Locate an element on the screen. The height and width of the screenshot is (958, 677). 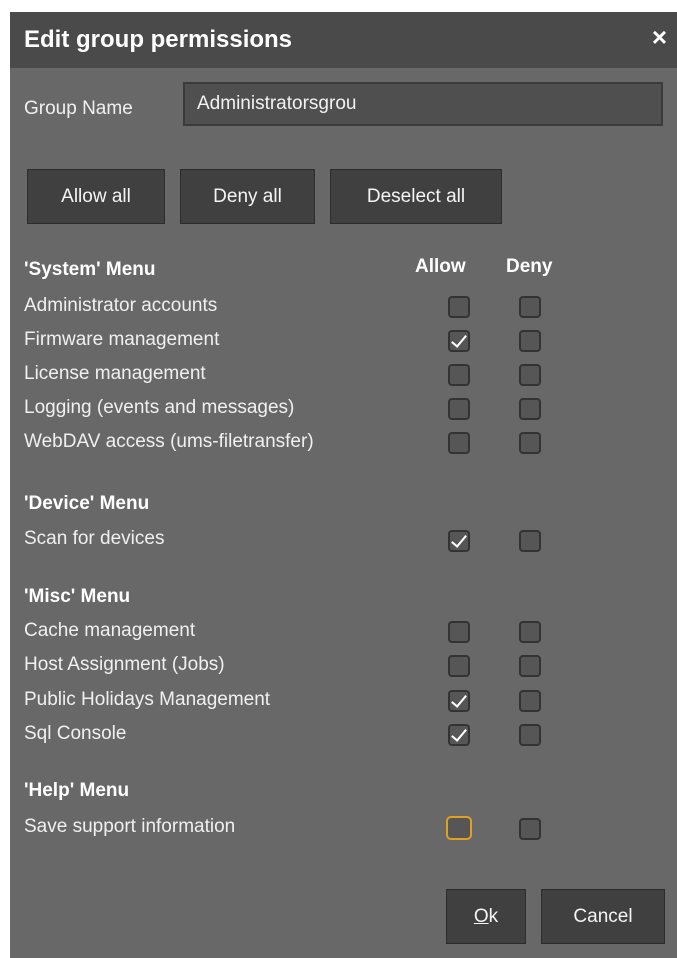
group-name-label: Group Name is located at coordinates (78, 108).